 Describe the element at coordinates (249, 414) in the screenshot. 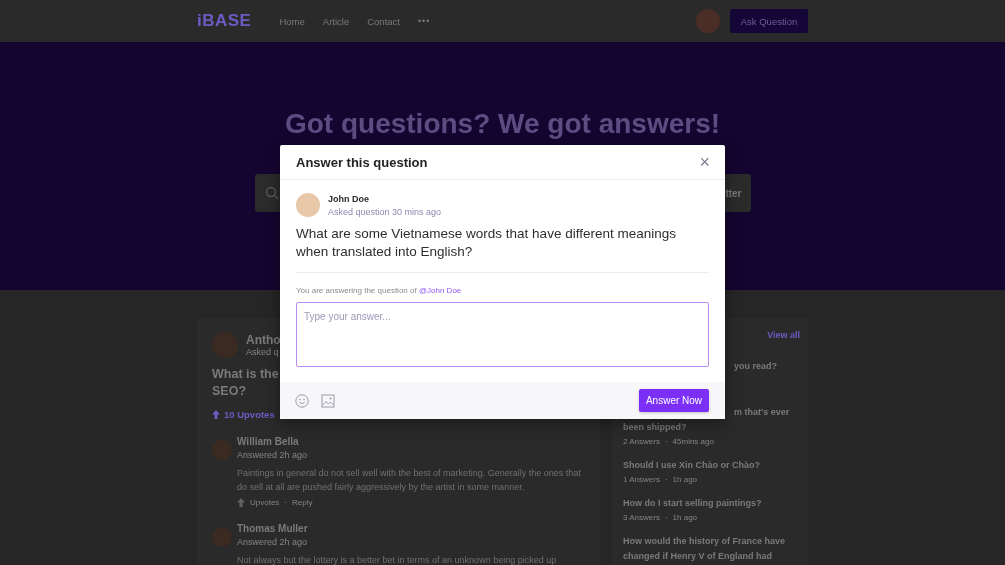

I see `upvote-count: 10 Upvotes` at that location.